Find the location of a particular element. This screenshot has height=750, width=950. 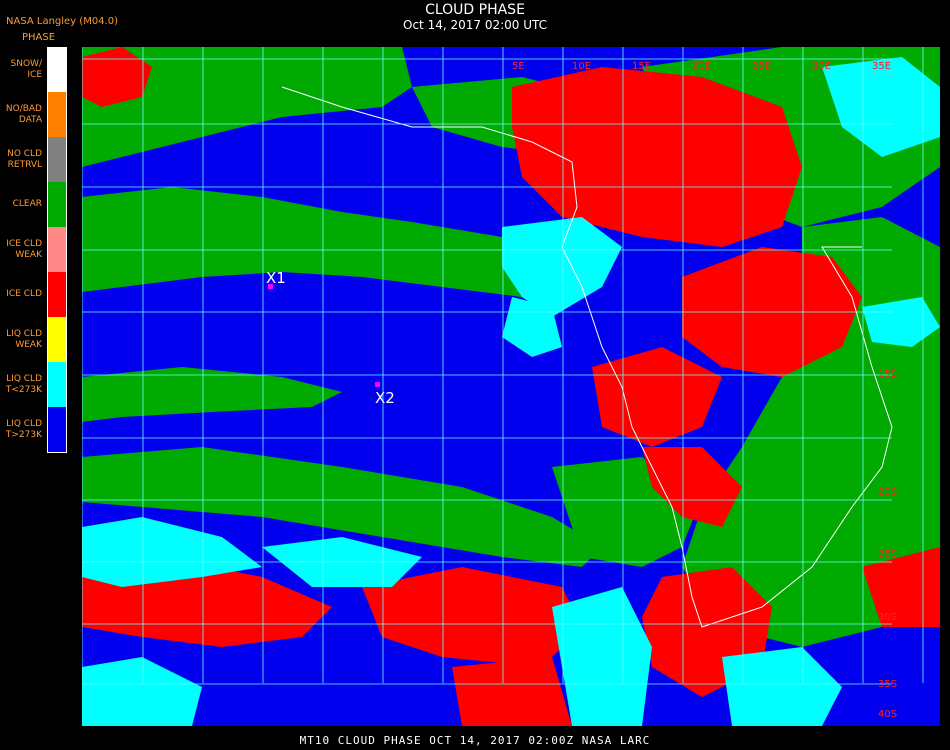

longitude-label: 5E is located at coordinates (518, 66).